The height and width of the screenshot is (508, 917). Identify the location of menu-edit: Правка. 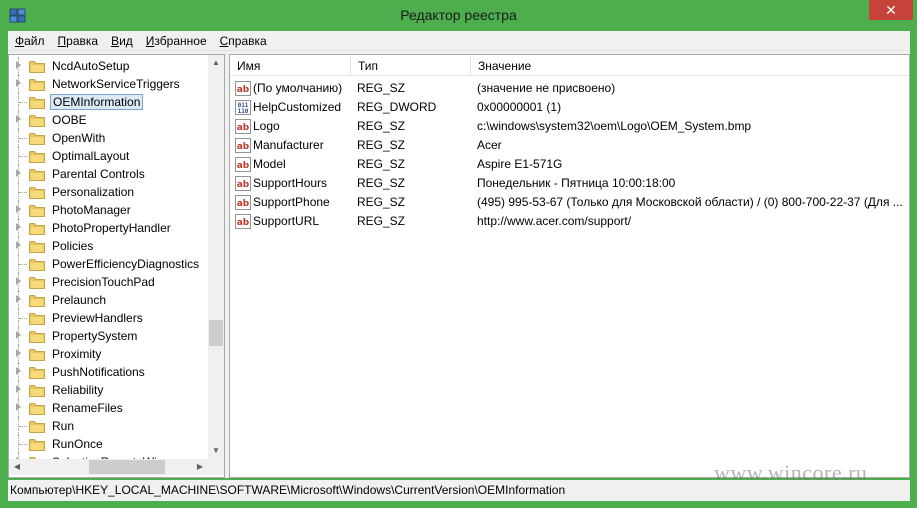
(78, 41).